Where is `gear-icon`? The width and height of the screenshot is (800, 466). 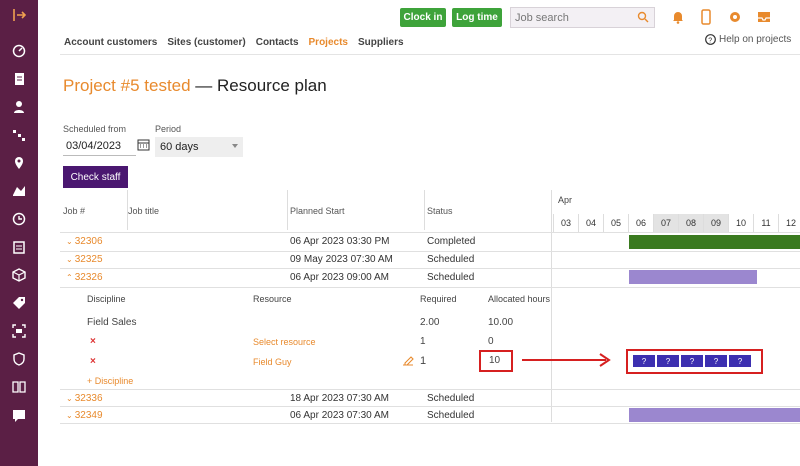
gear-icon is located at coordinates (735, 17).